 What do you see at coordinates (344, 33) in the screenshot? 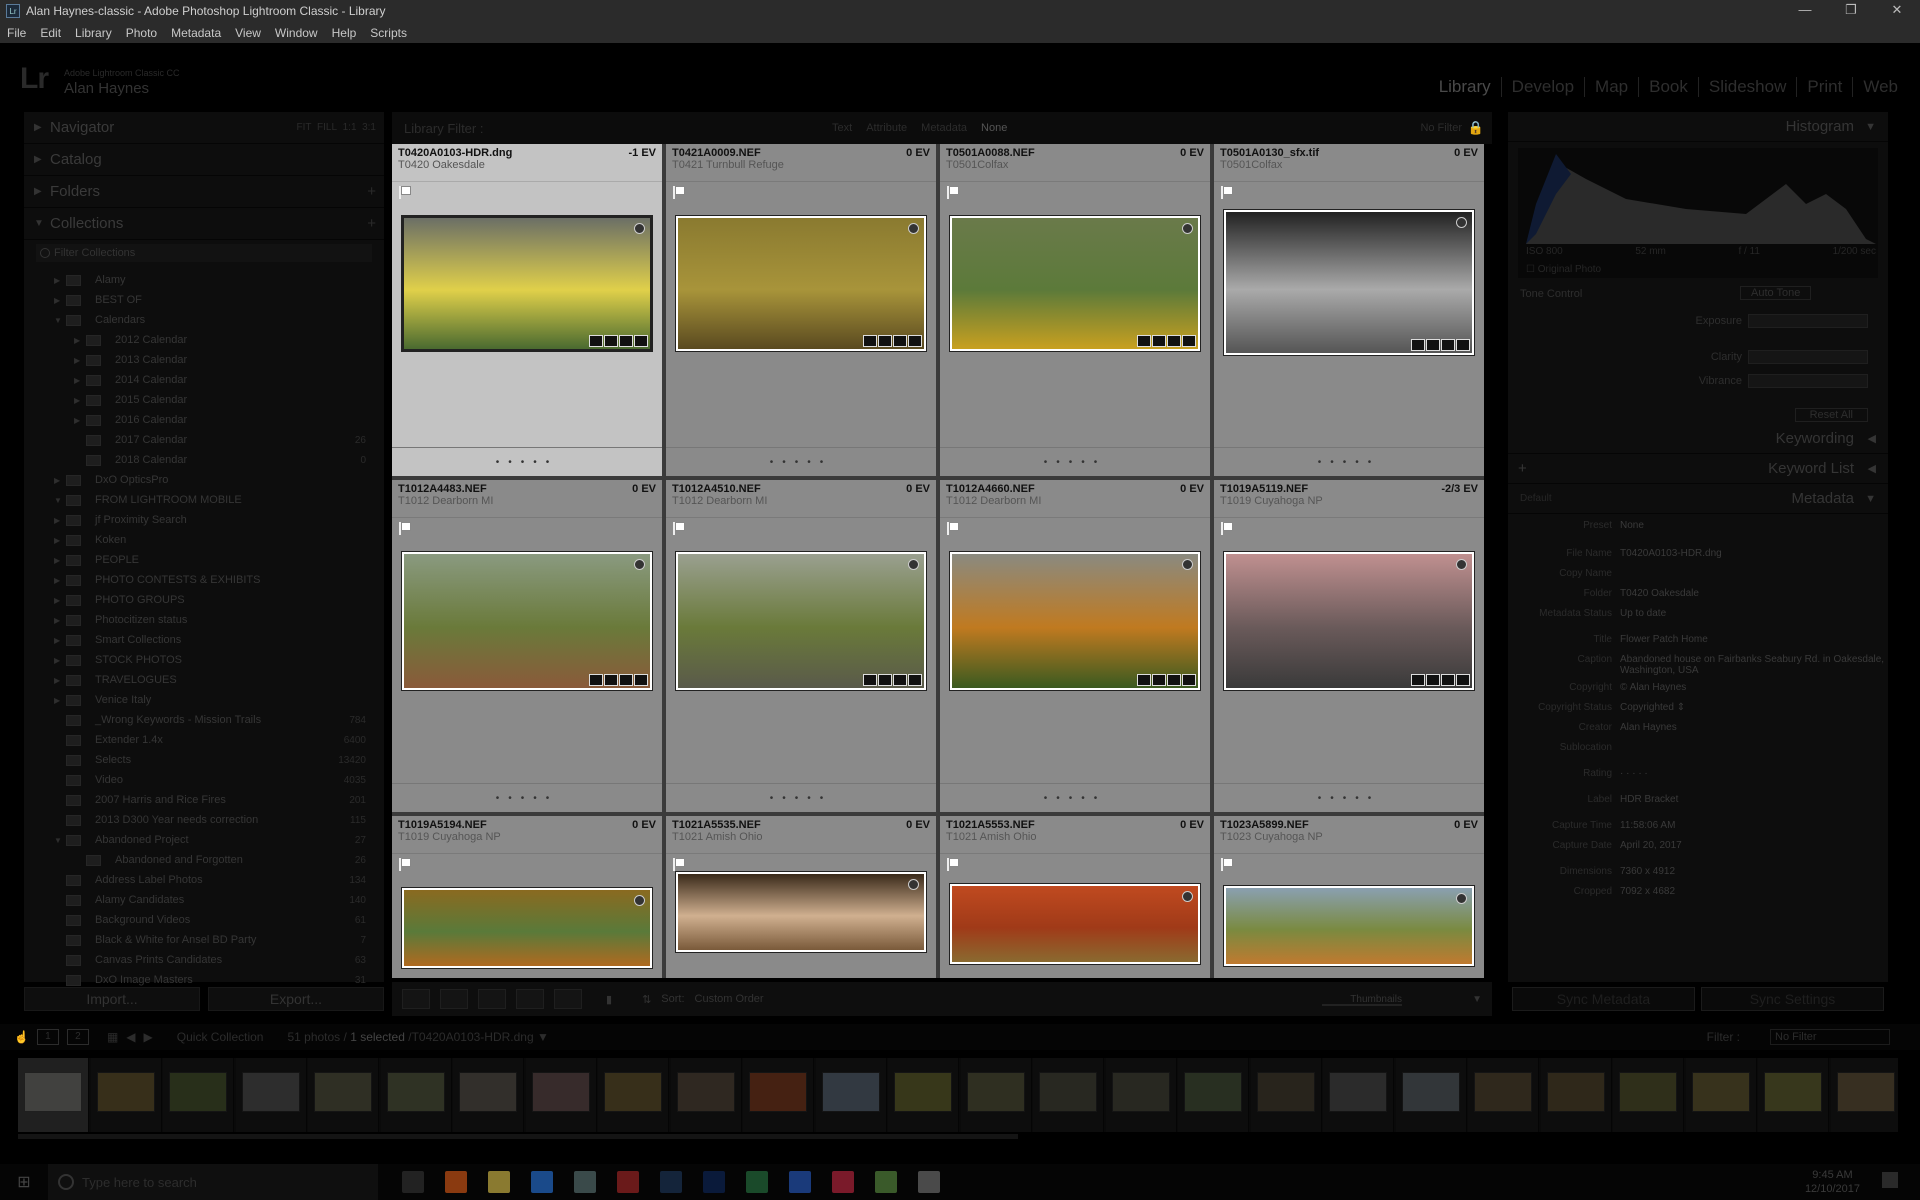
I see `menu-help: Help` at bounding box center [344, 33].